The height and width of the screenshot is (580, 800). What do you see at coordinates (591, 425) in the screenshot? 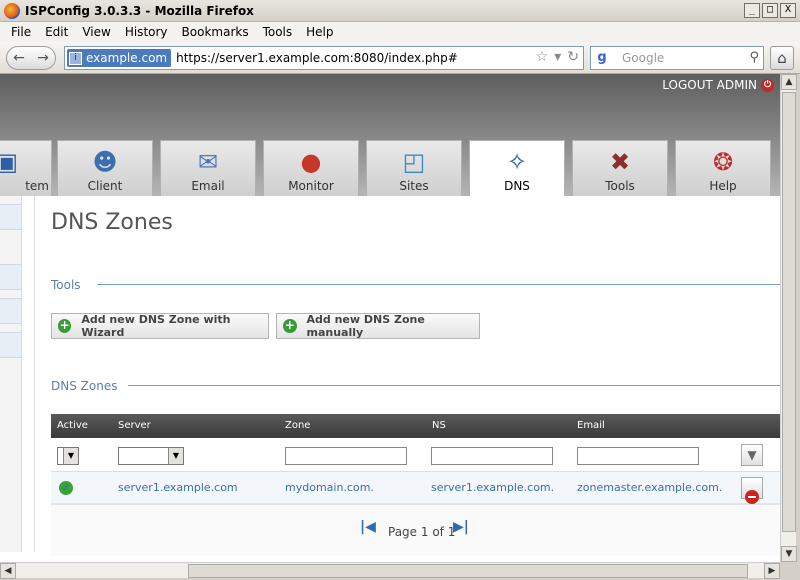
I see `column-header-email: Email` at bounding box center [591, 425].